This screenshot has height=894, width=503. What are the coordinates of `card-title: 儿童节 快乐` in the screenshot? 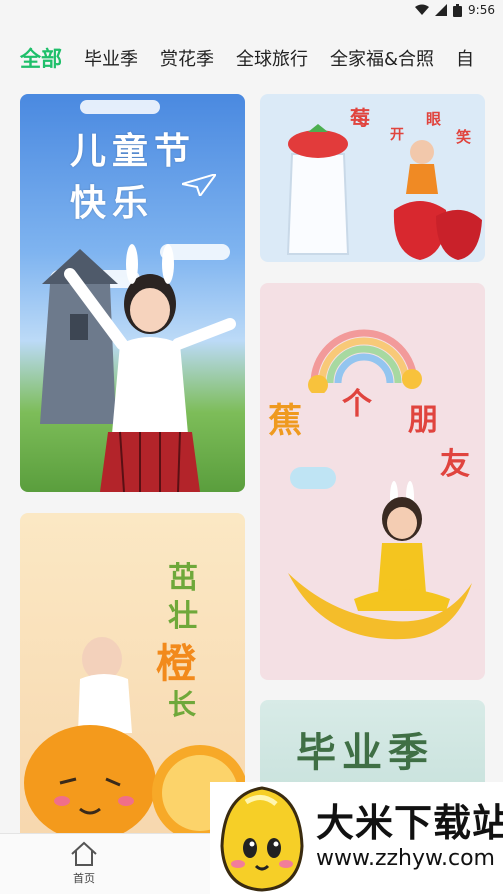 It's located at (133, 177).